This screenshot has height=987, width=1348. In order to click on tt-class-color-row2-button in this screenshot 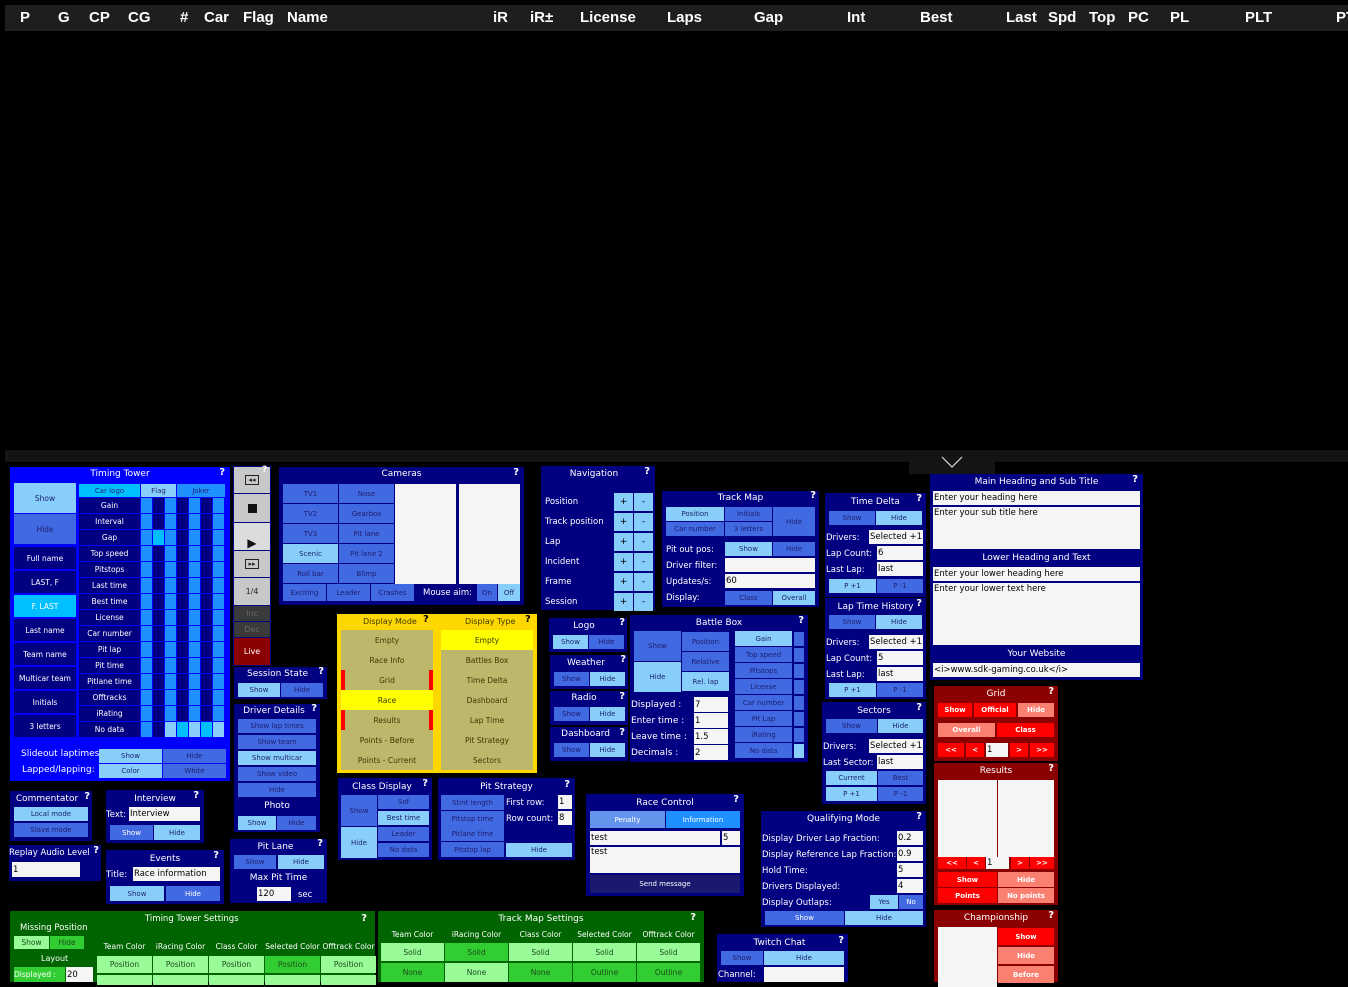, I will do `click(236, 980)`.